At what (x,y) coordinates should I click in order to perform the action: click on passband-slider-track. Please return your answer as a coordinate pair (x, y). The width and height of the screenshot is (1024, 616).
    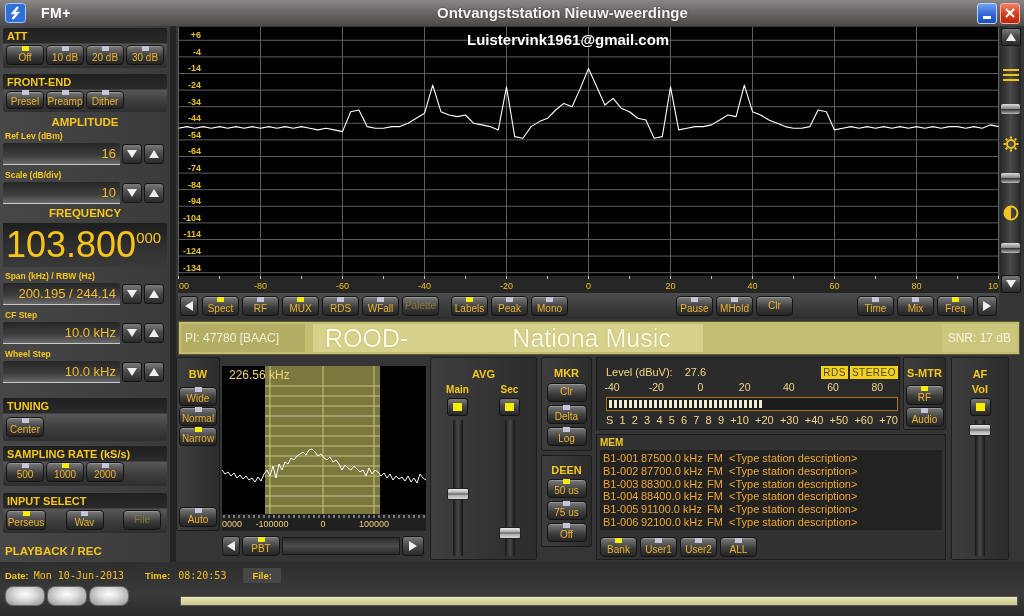
    Looking at the image, I should click on (341, 546).